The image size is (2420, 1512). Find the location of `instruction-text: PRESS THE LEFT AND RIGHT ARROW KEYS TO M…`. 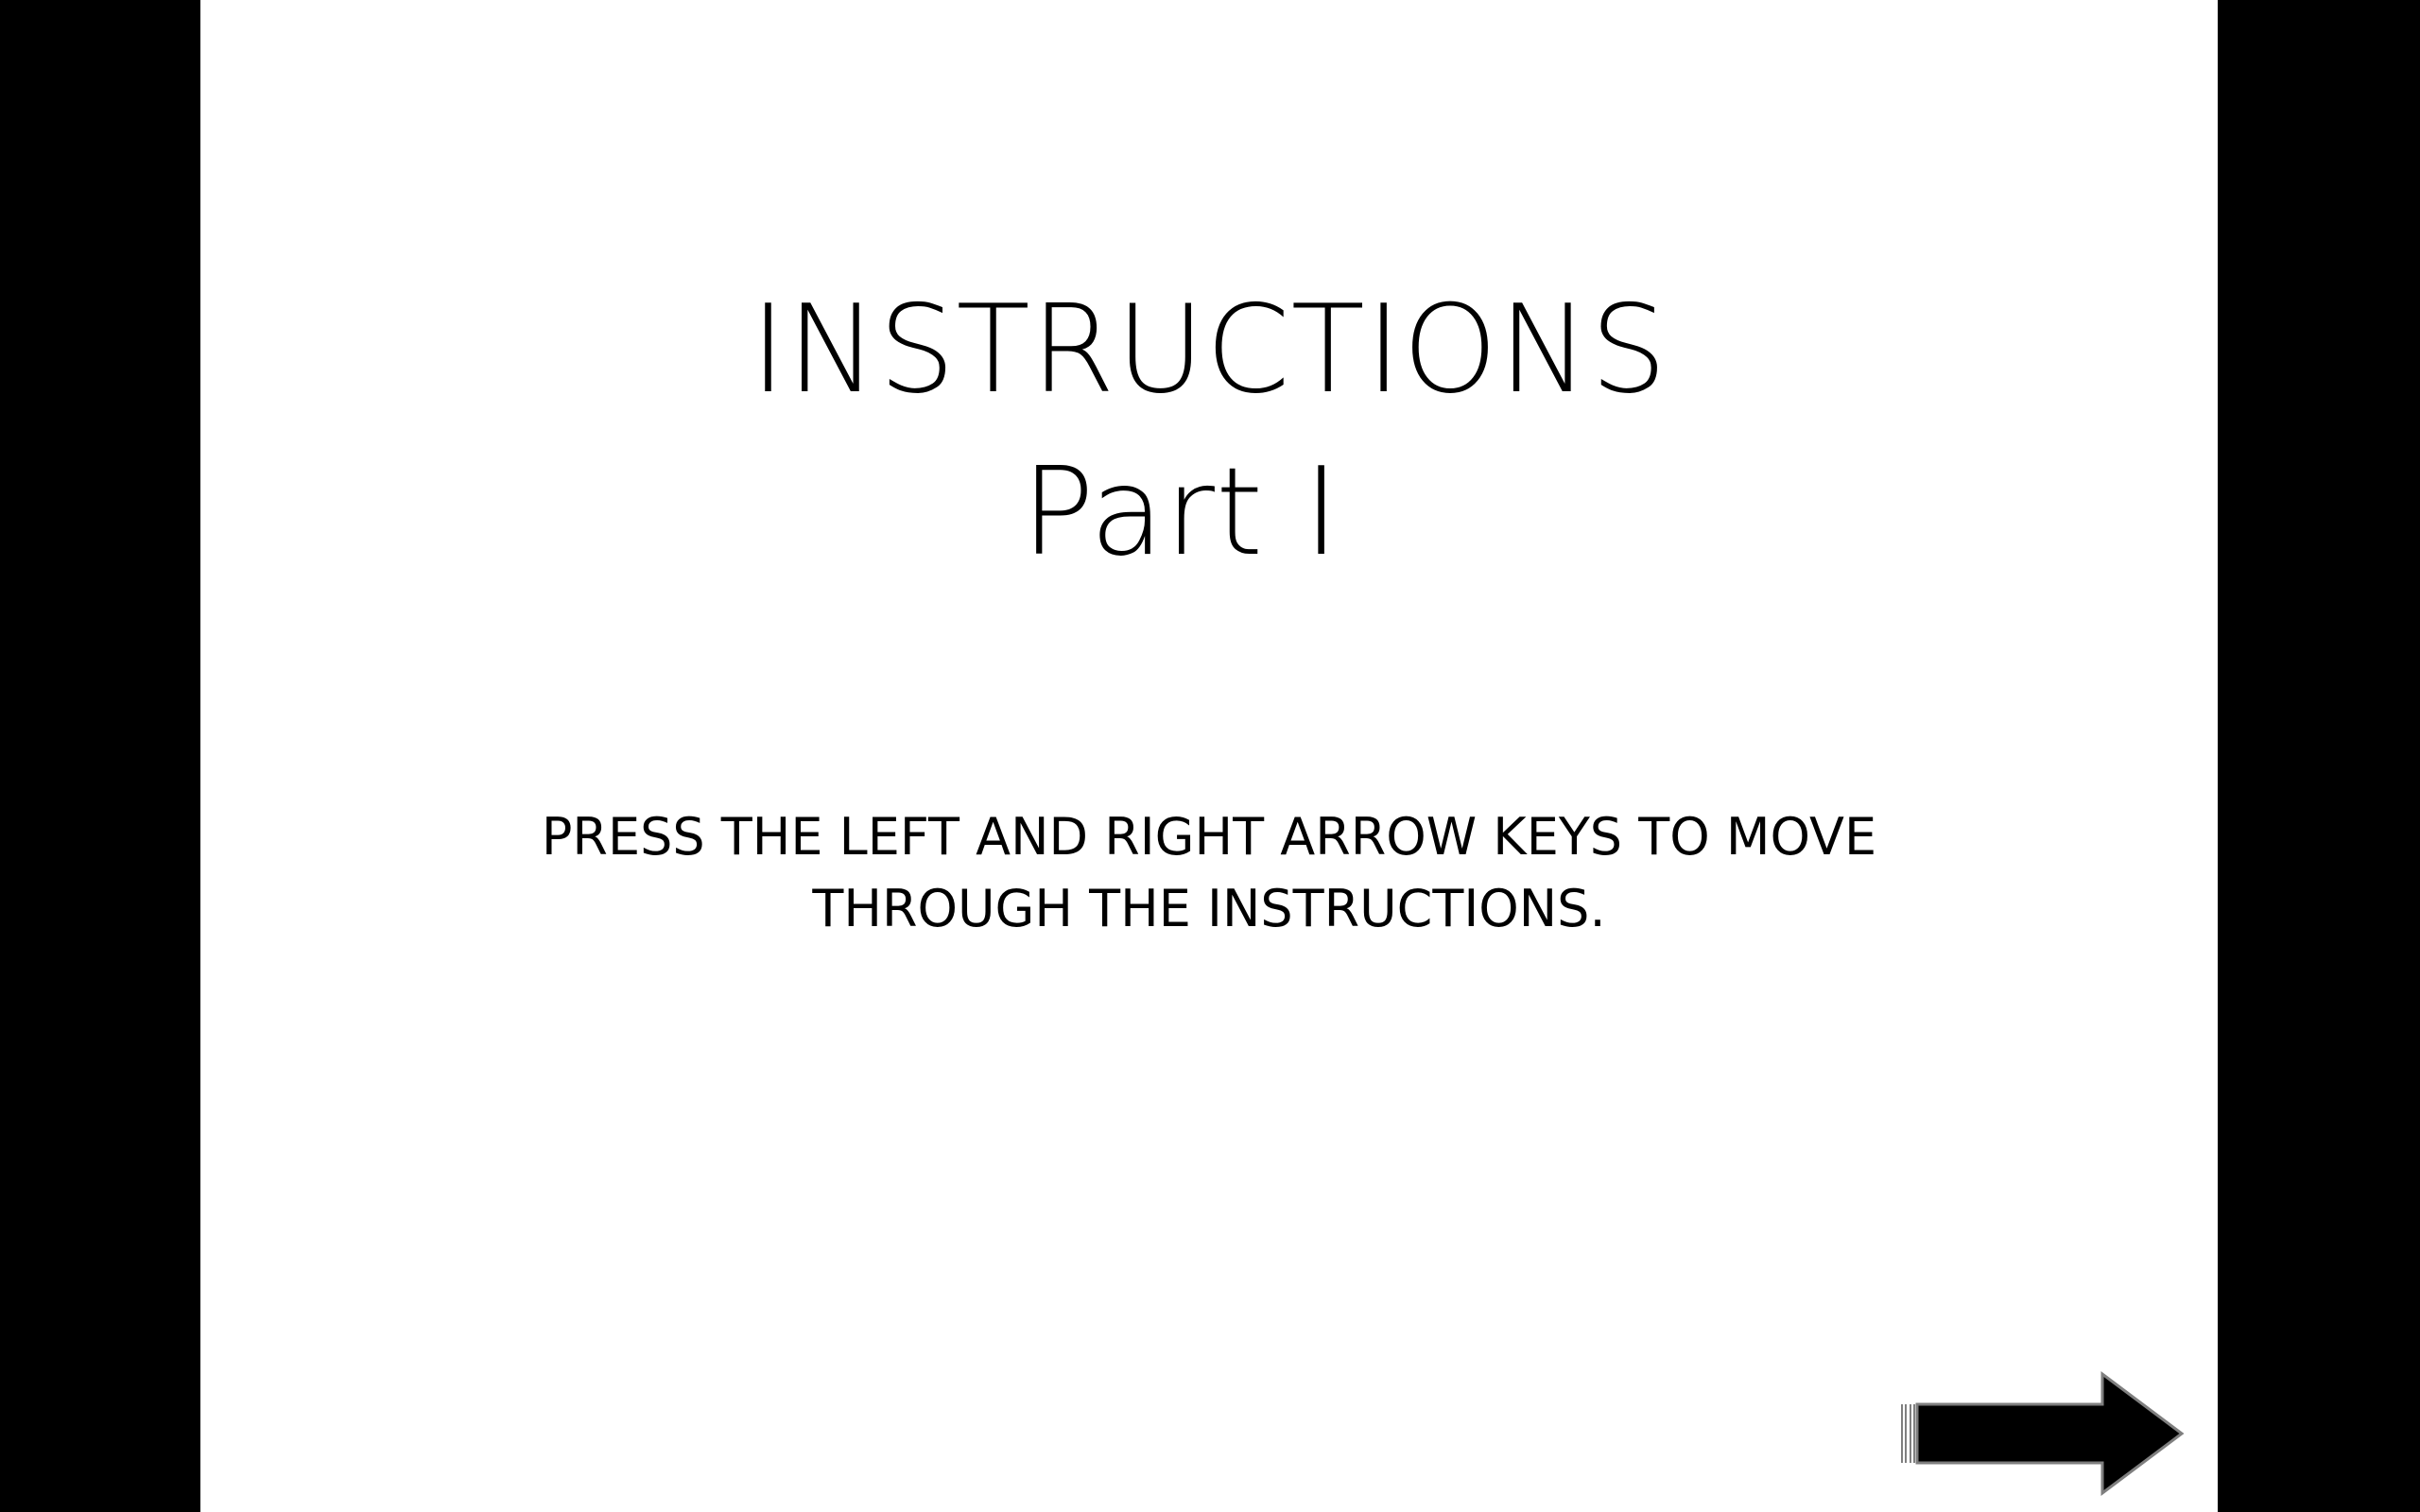

instruction-text: PRESS THE LEFT AND RIGHT ARROW KEYS TO M… is located at coordinates (1209, 873).